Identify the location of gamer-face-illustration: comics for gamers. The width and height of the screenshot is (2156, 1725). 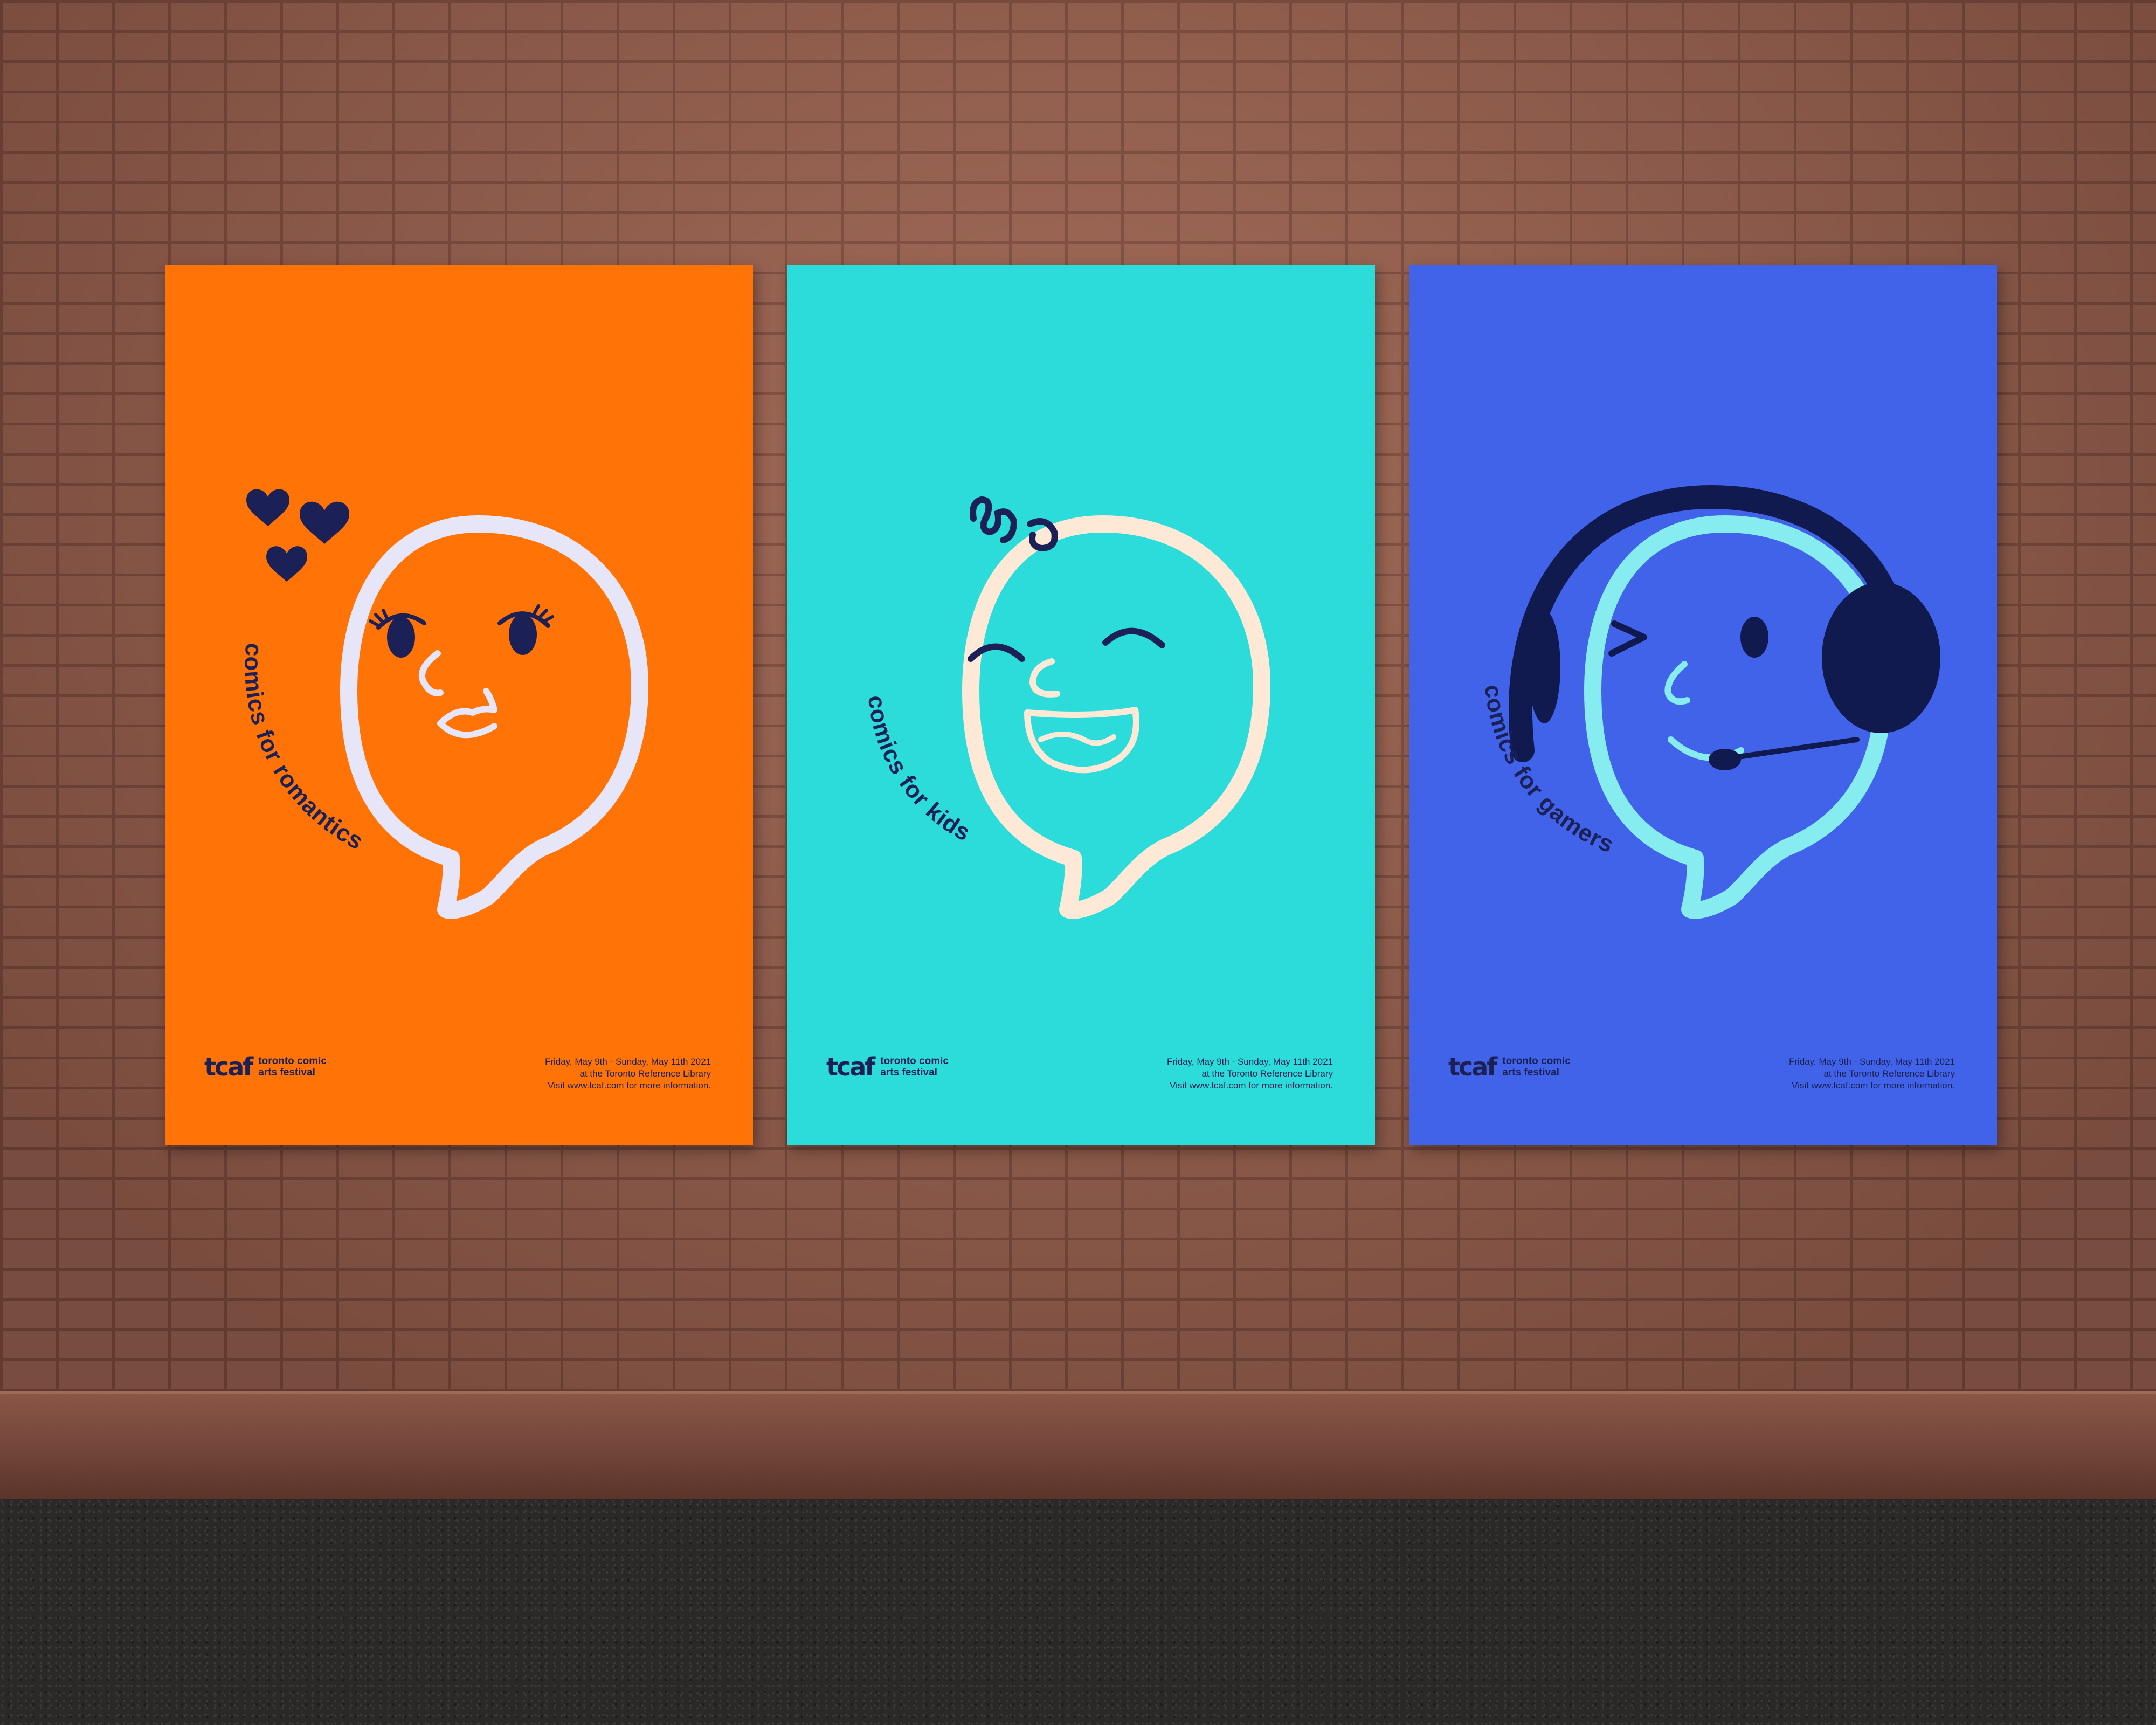
(1710, 702).